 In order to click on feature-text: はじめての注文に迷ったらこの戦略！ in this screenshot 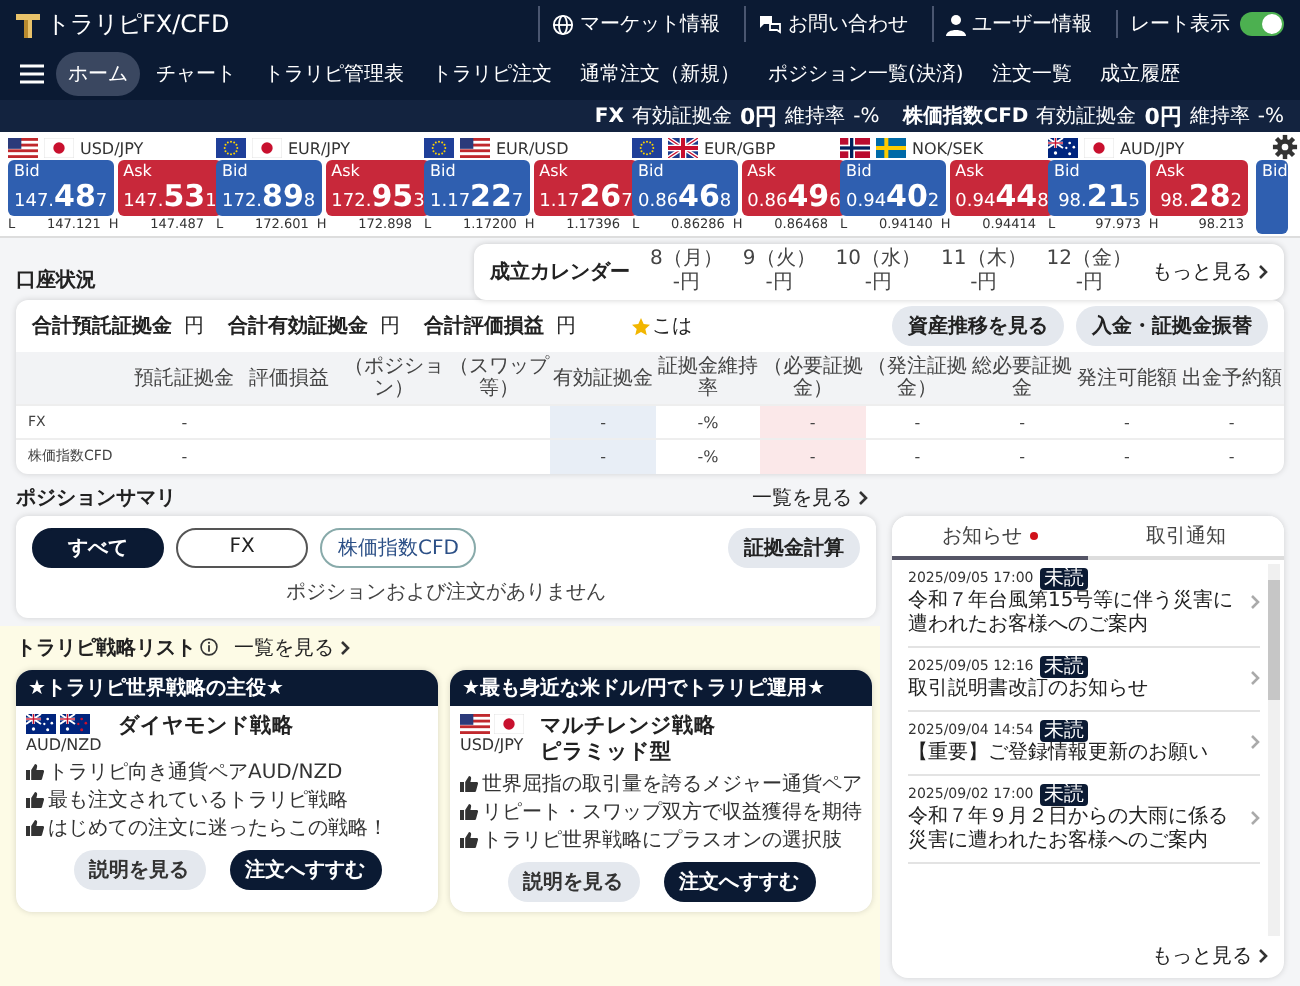, I will do `click(218, 828)`.